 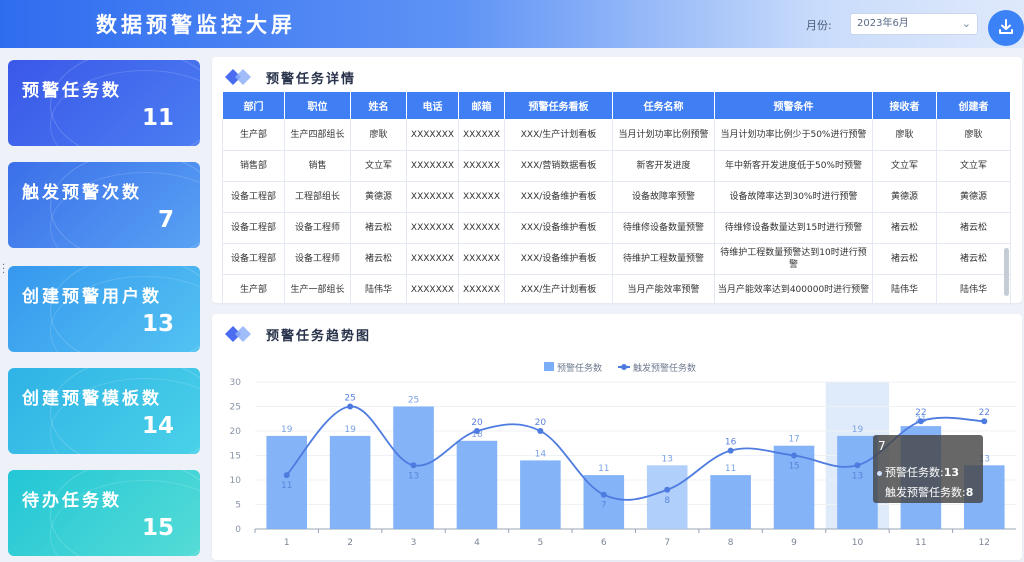 I want to click on y-tick-label: 5, so click(x=238, y=506).